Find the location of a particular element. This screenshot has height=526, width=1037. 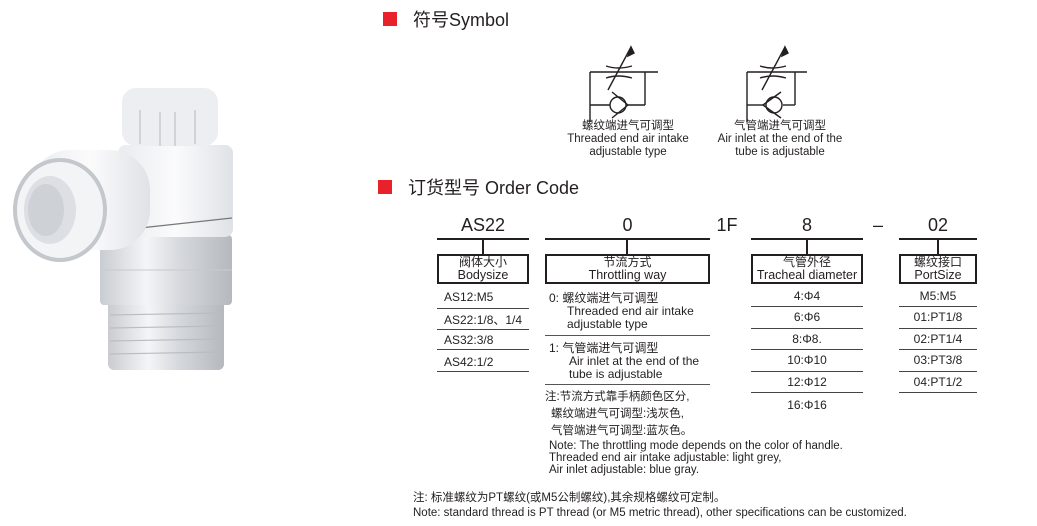

symbol-section-title: 符号Symbol is located at coordinates (446, 19).